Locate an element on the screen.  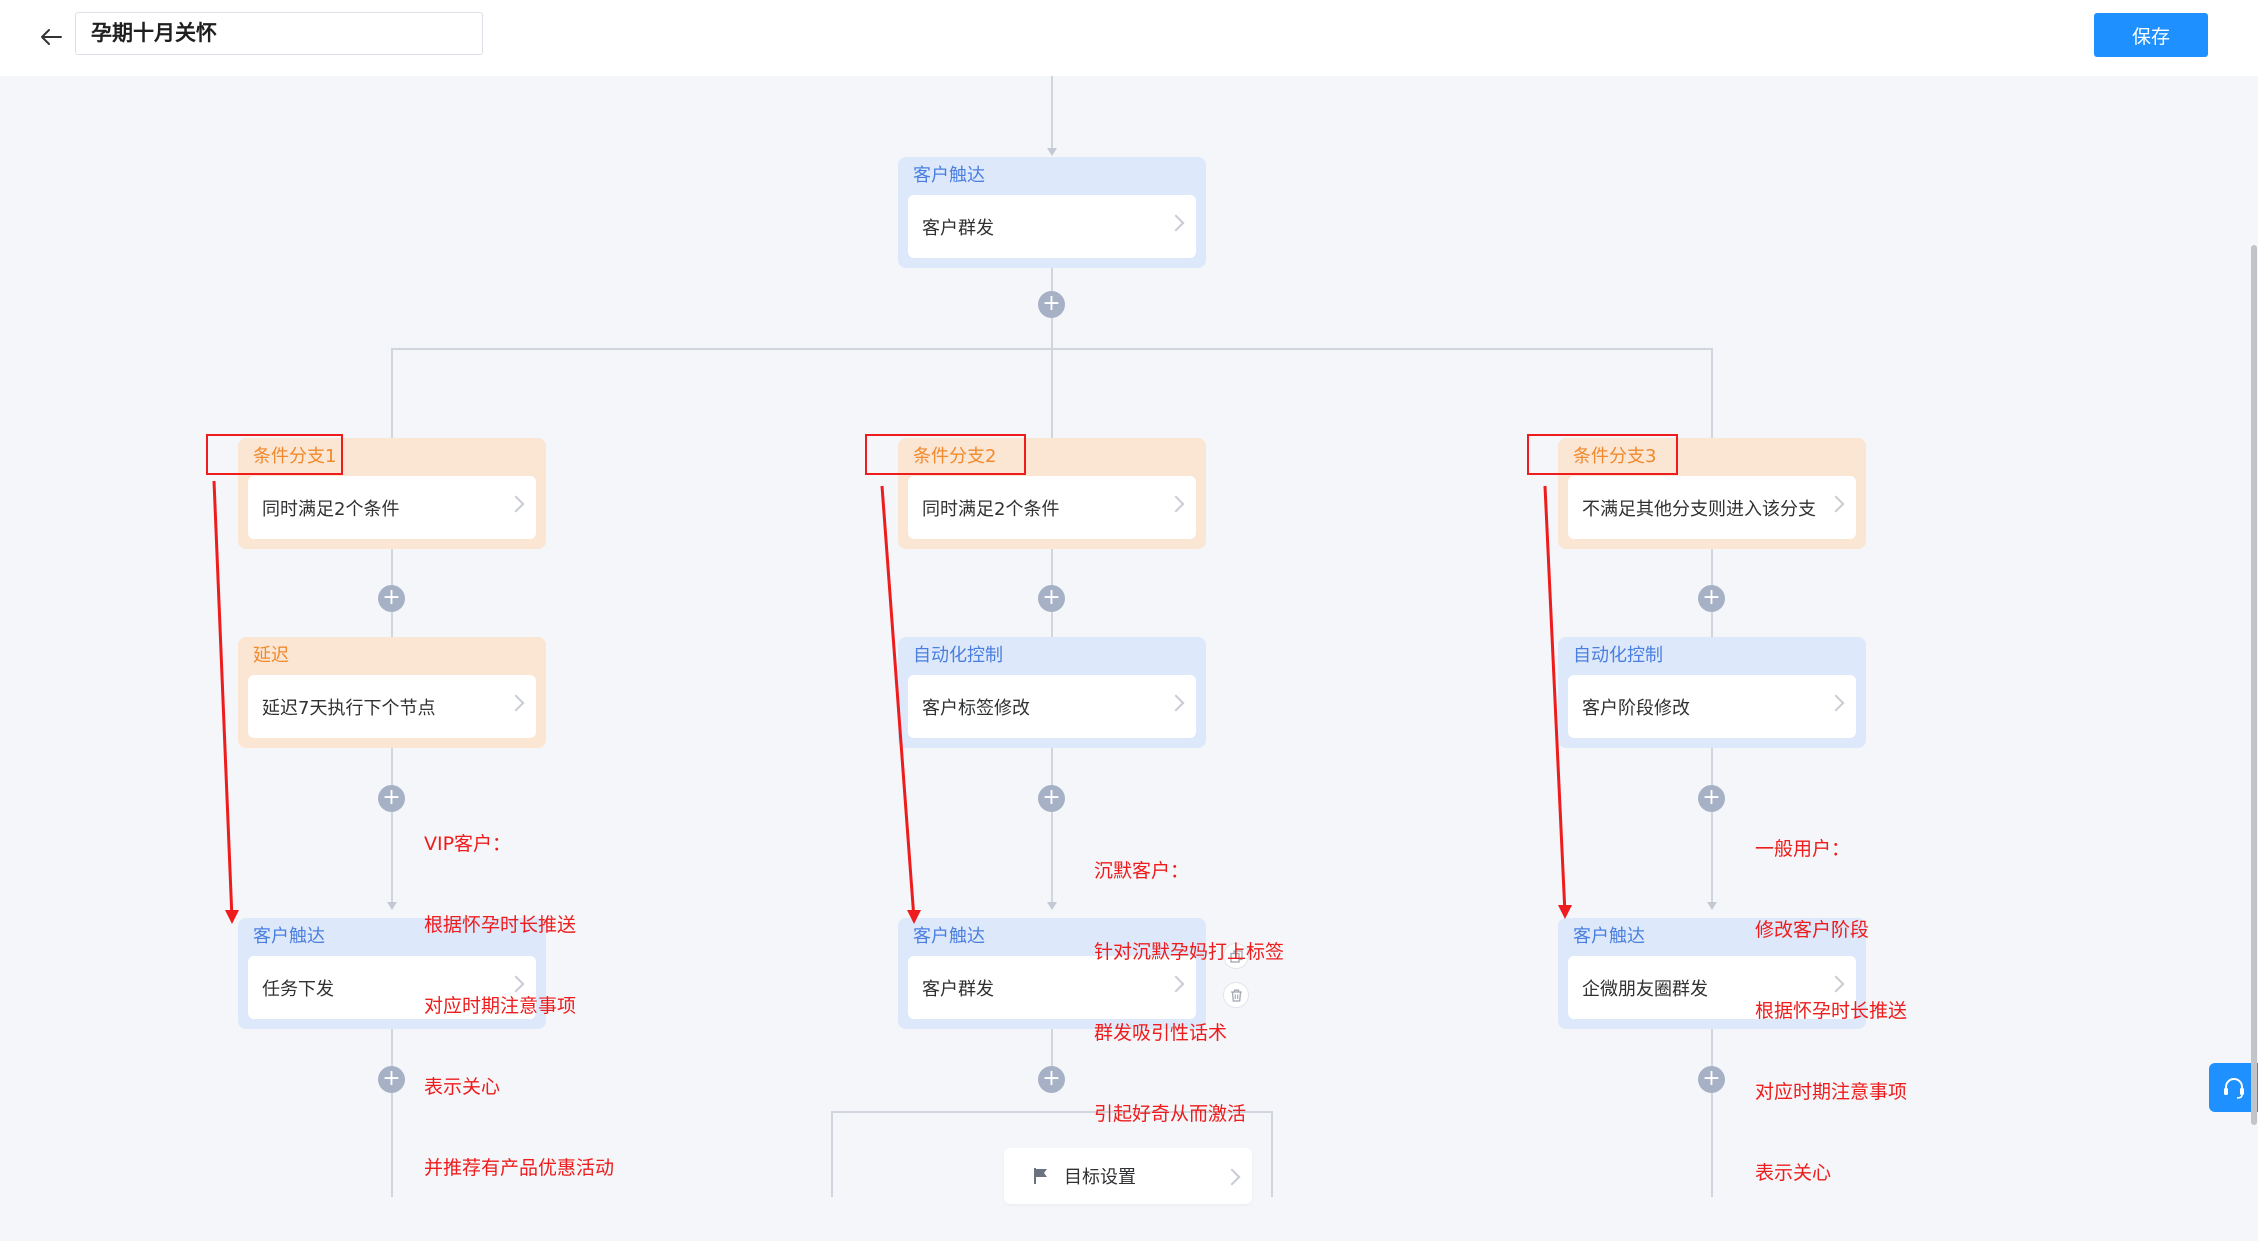
save-button: 保存 is located at coordinates (2151, 35).